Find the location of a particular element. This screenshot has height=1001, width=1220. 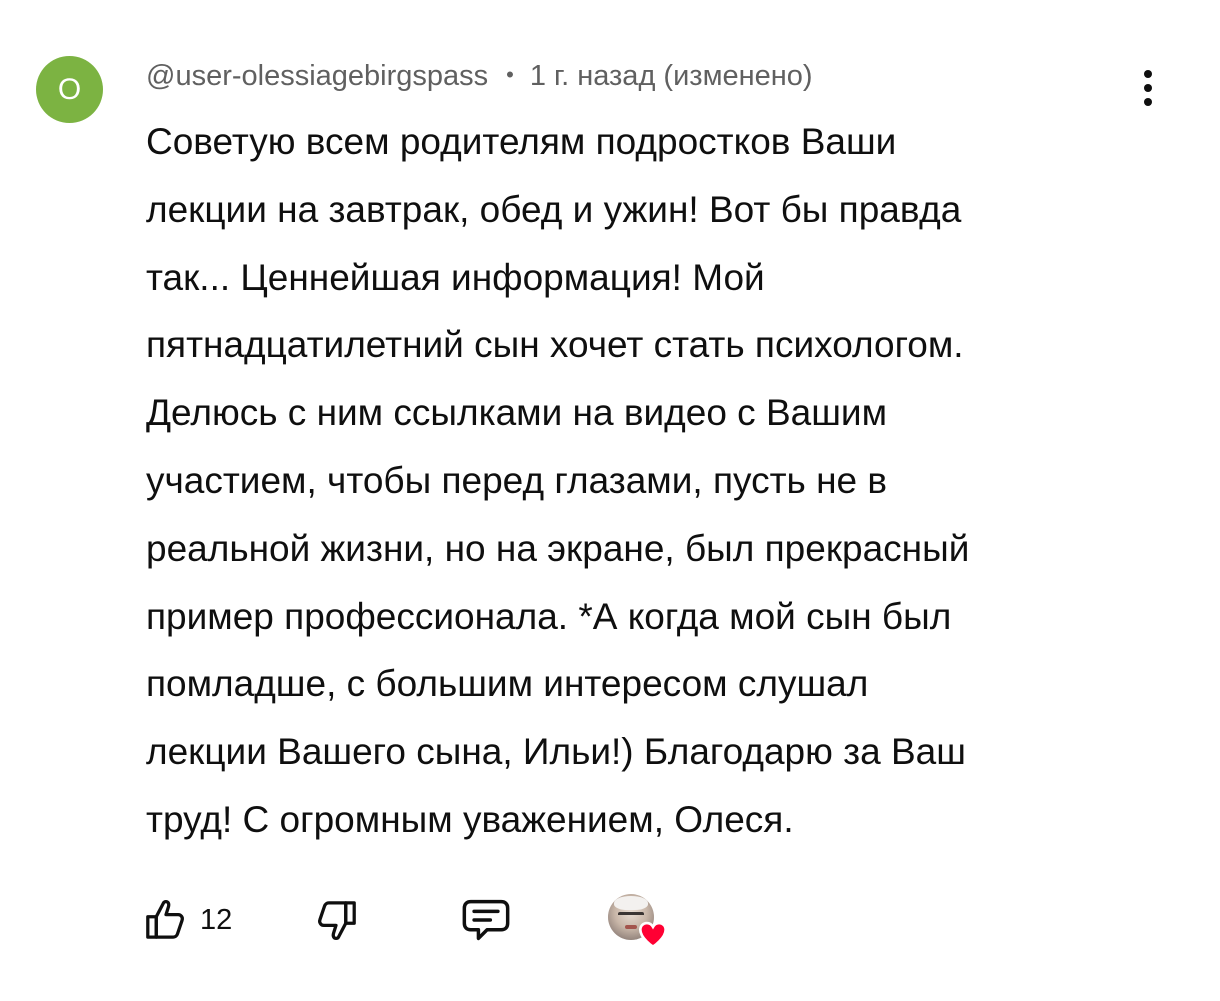

thumbs-up-icon is located at coordinates (165, 919).